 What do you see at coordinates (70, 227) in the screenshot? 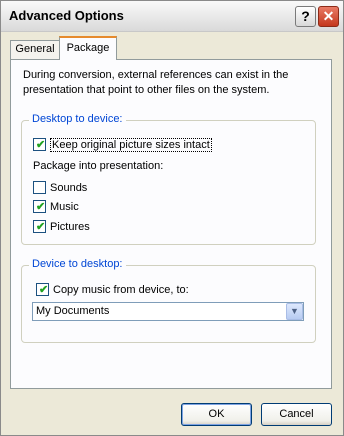
I see `pictures-label: Pictures` at bounding box center [70, 227].